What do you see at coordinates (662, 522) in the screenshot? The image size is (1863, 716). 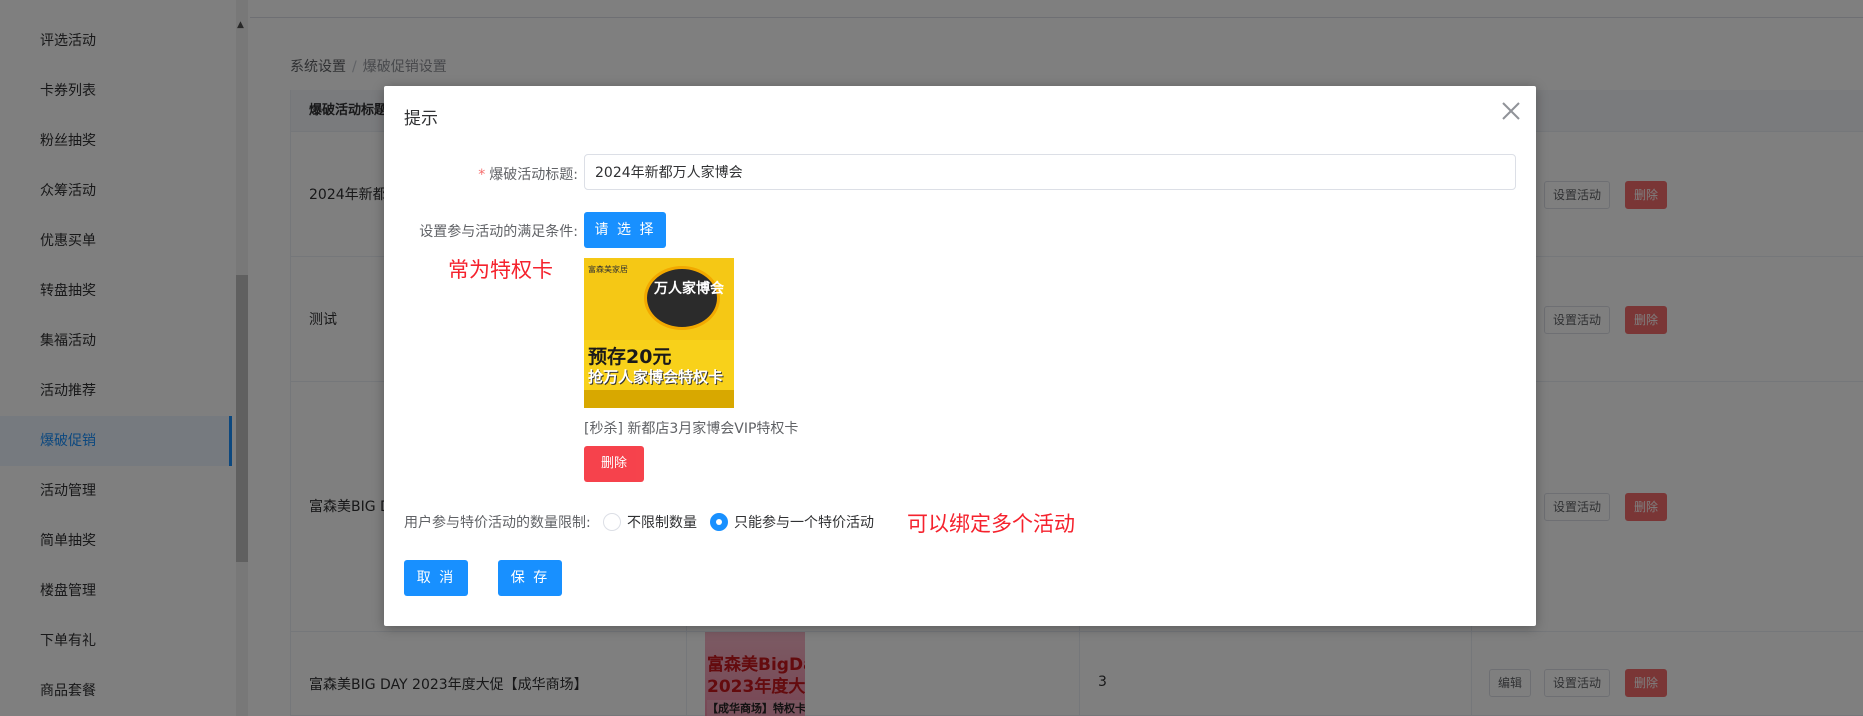 I see `radio-unlimited-label: 不限制数量` at bounding box center [662, 522].